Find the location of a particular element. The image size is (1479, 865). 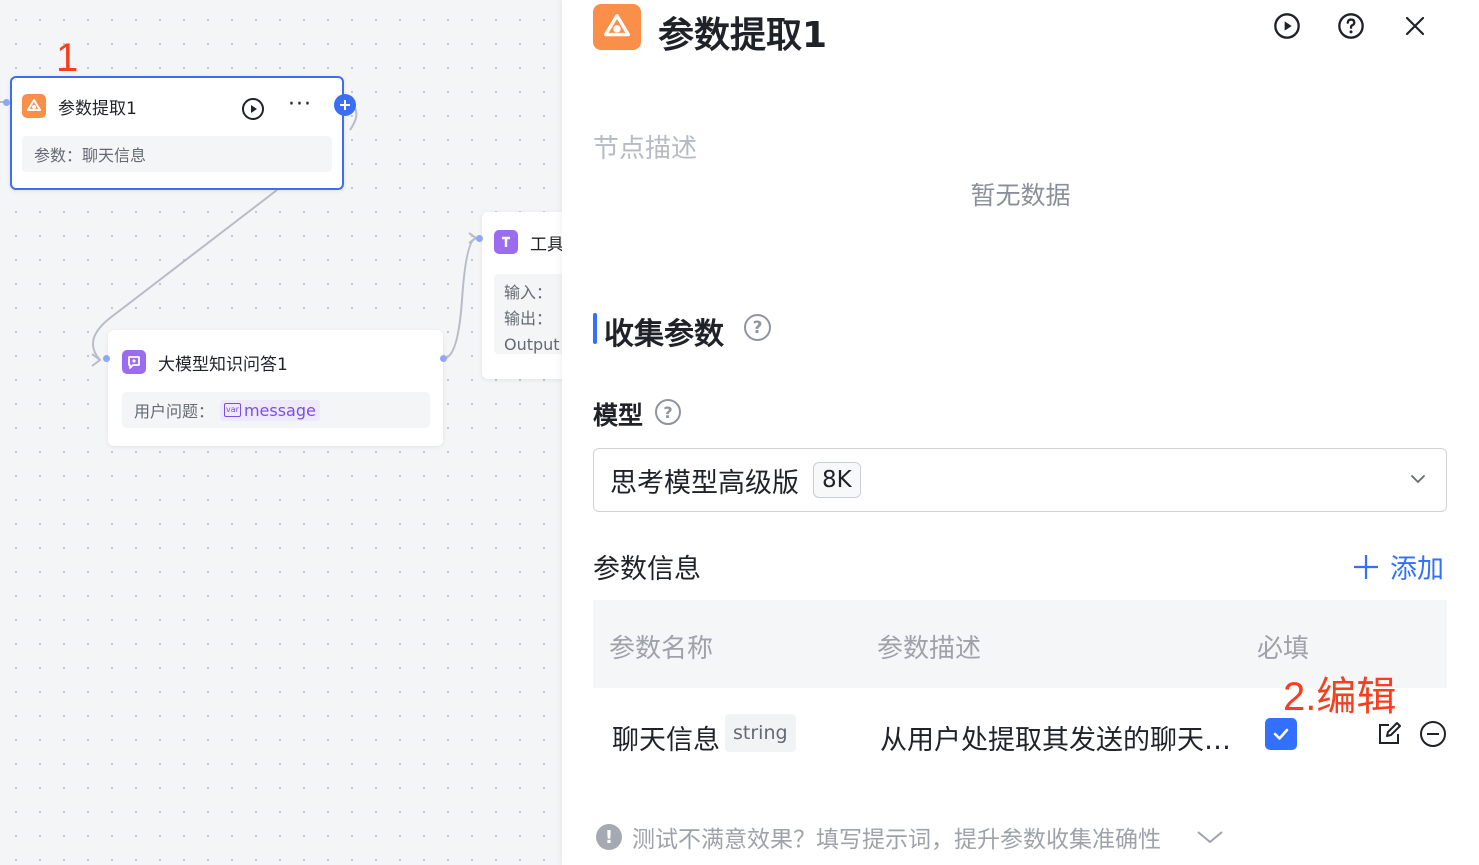

remove-param-button is located at coordinates (1433, 734).